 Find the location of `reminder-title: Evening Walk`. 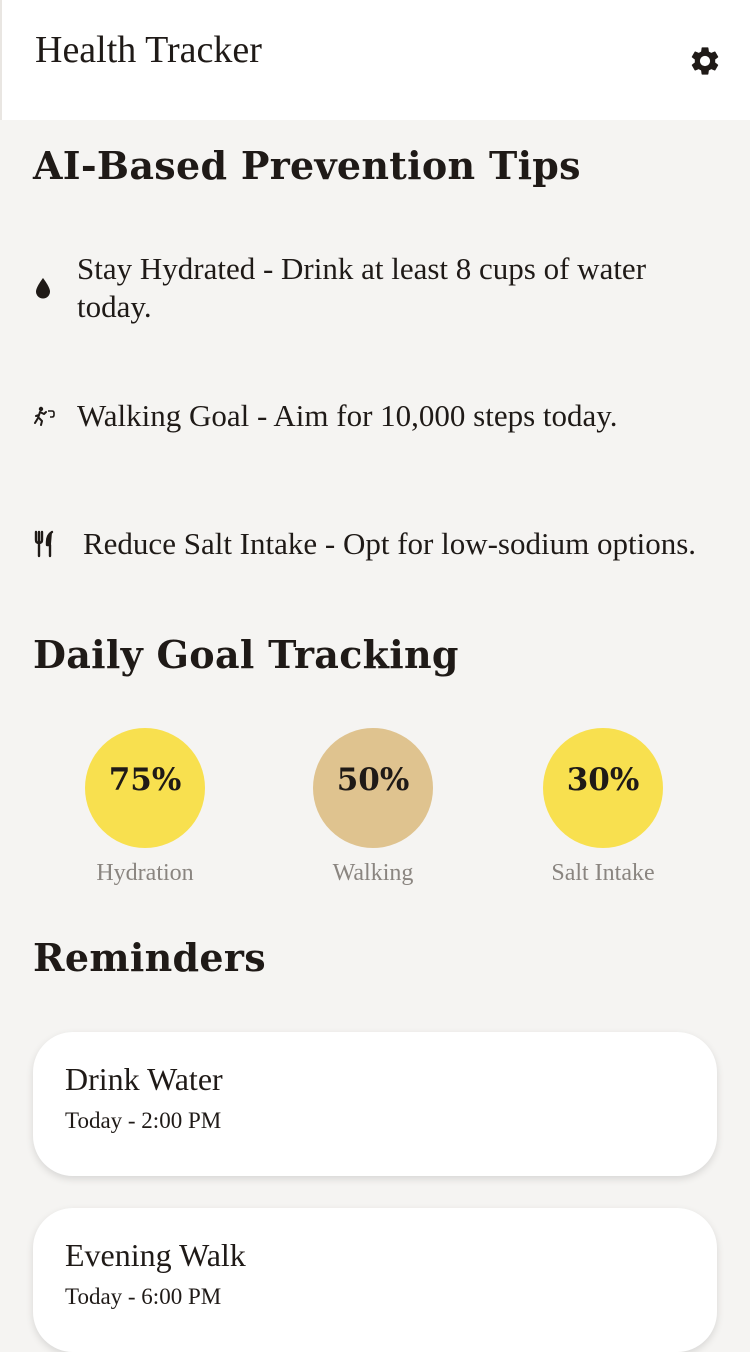

reminder-title: Evening Walk is located at coordinates (155, 1255).